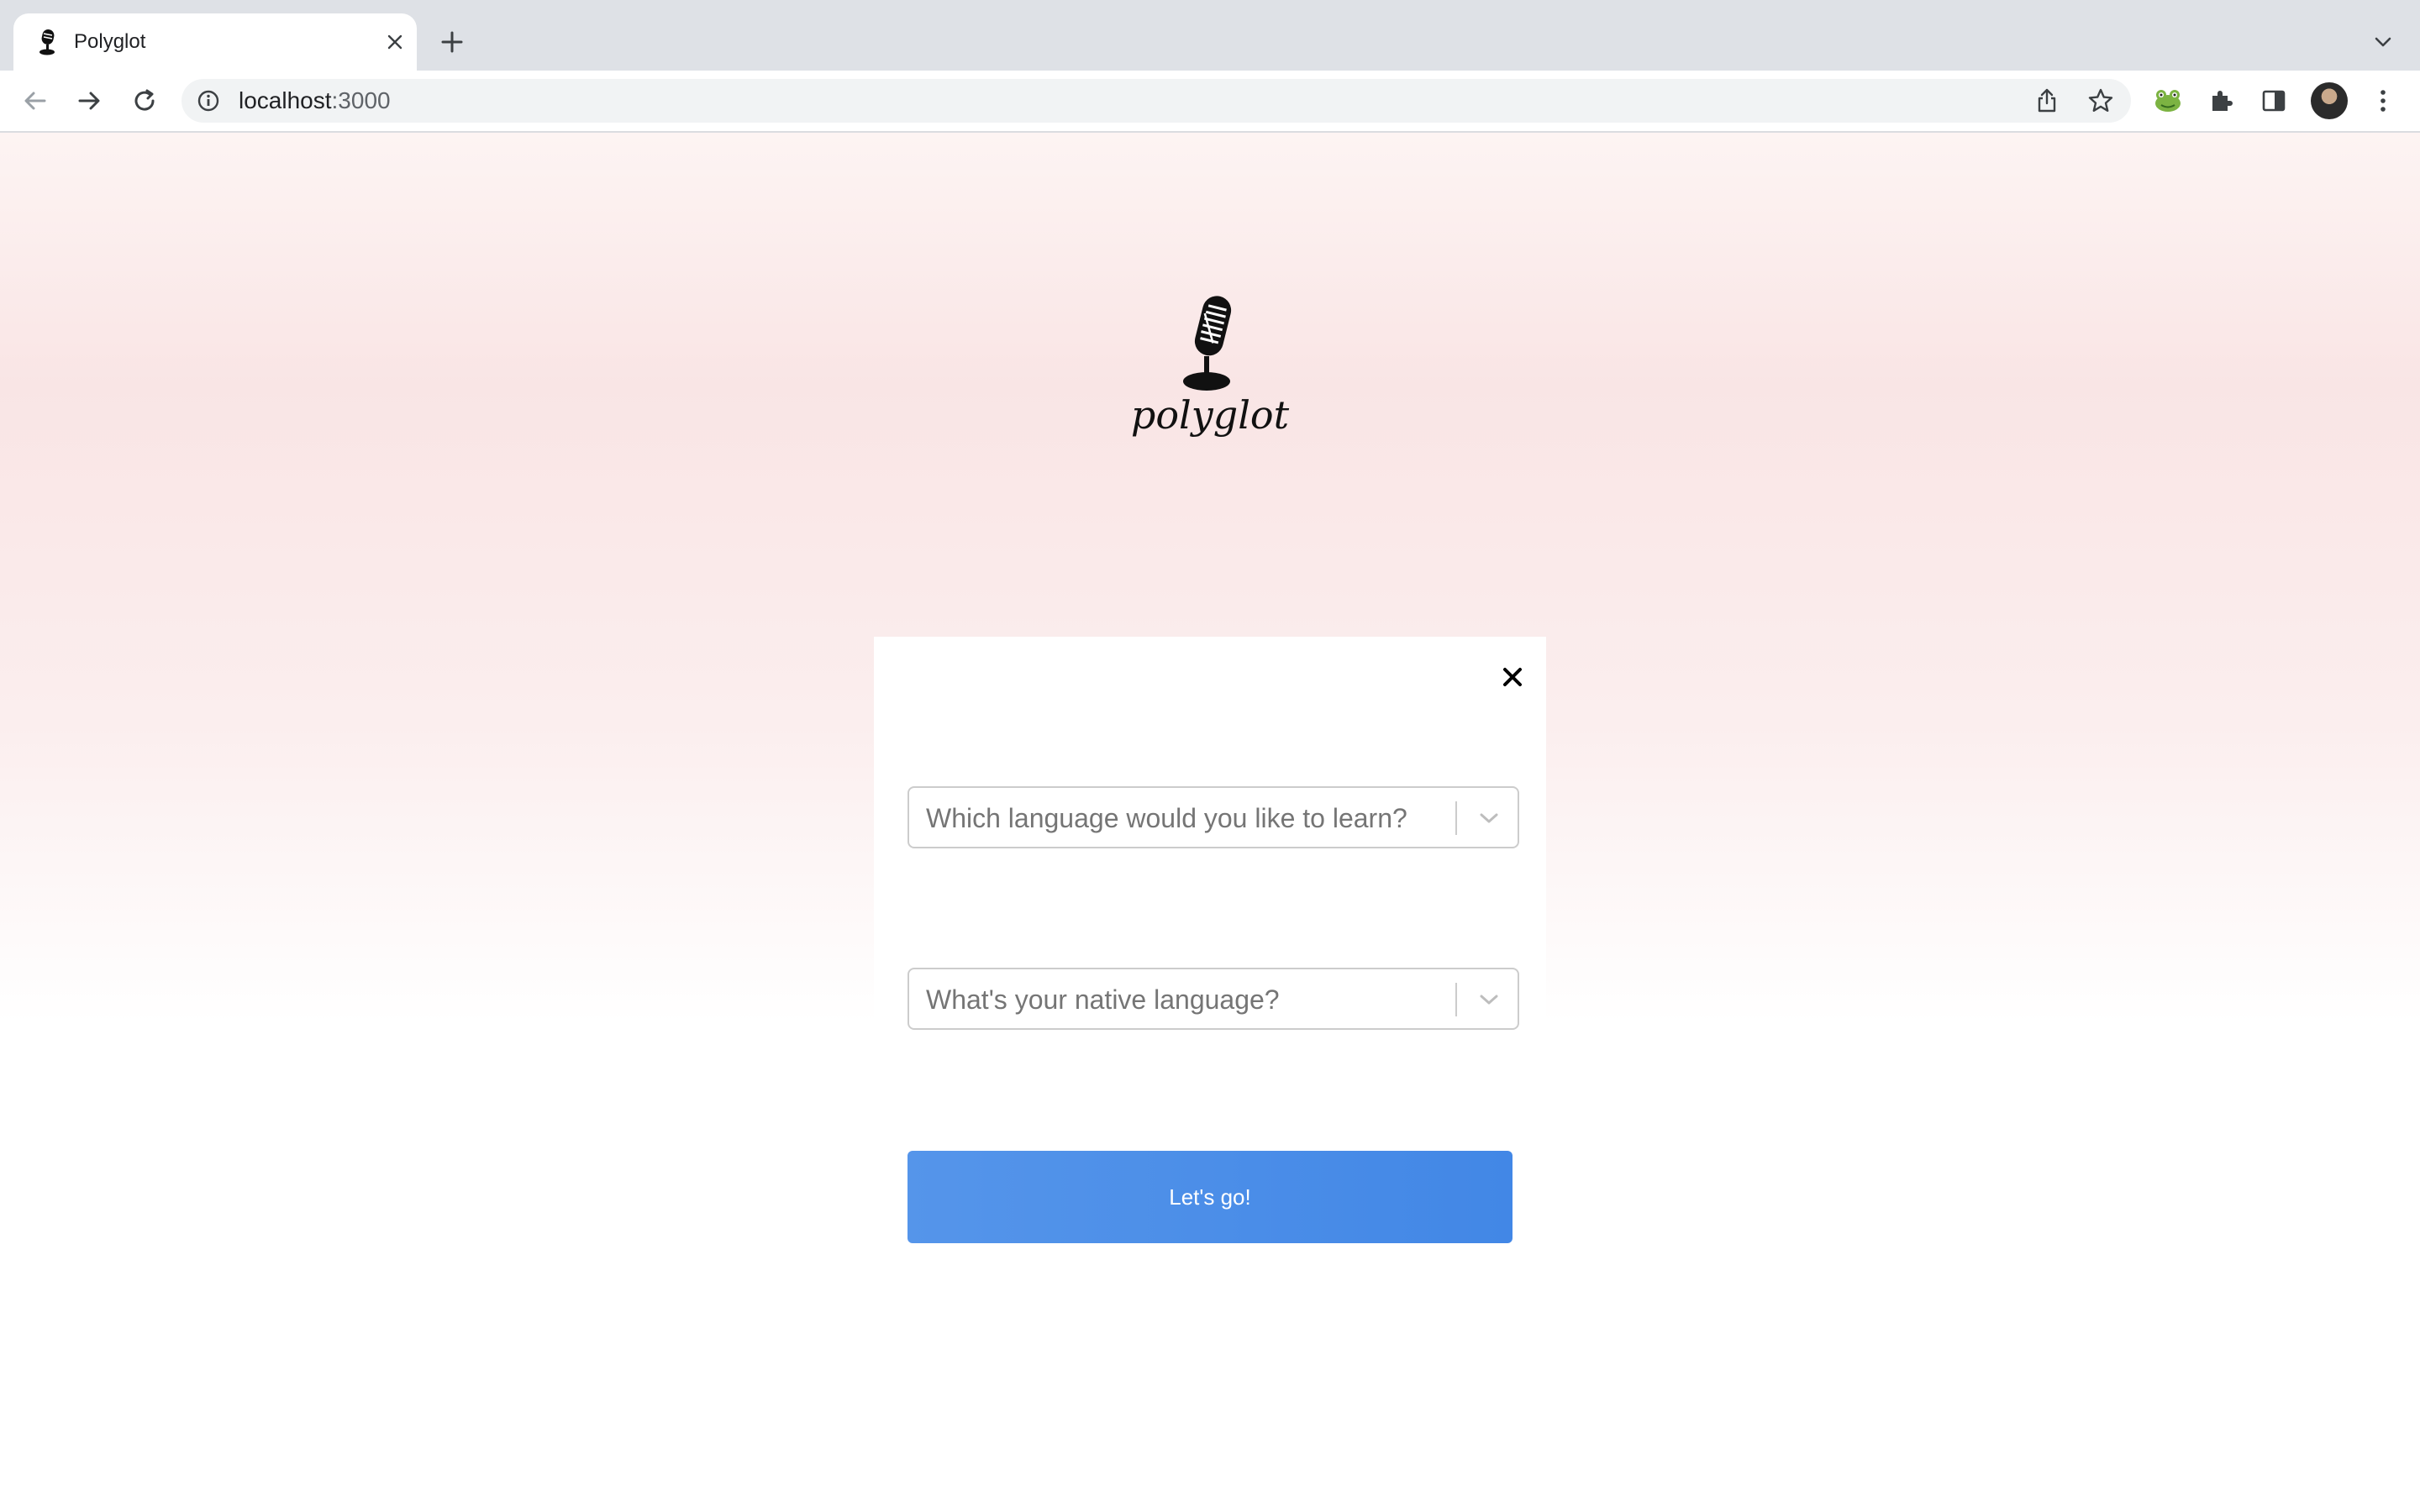 This screenshot has height=1512, width=2420. Describe the element at coordinates (2329, 100) in the screenshot. I see `profile-avatar` at that location.